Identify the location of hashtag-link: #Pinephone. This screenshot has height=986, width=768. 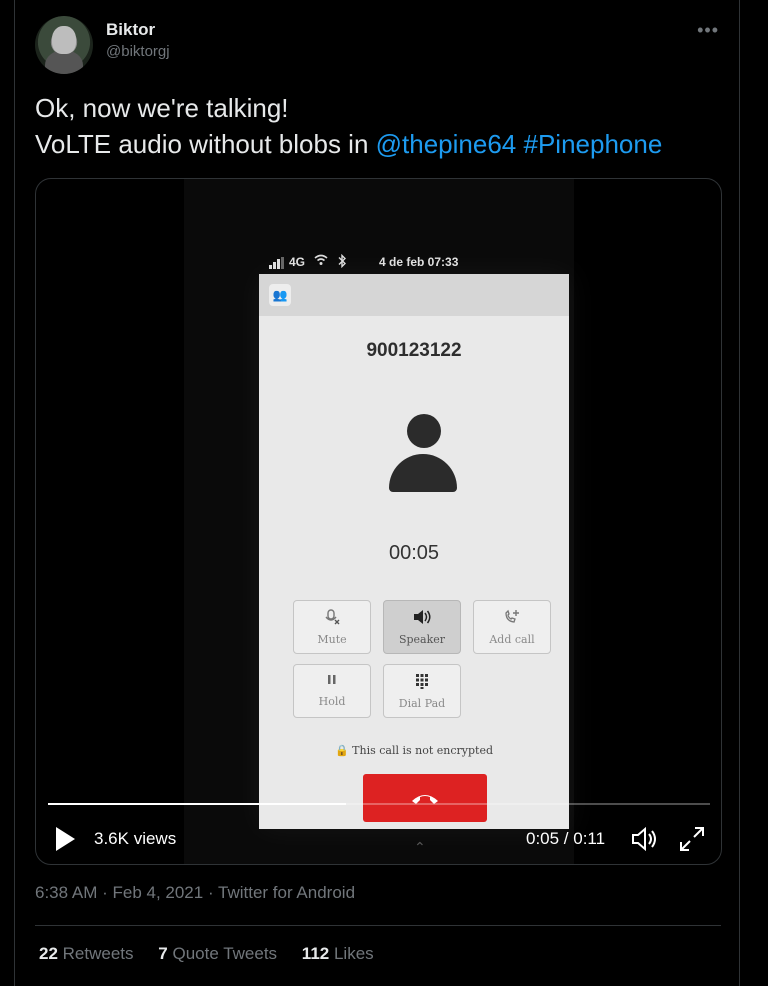
(593, 144).